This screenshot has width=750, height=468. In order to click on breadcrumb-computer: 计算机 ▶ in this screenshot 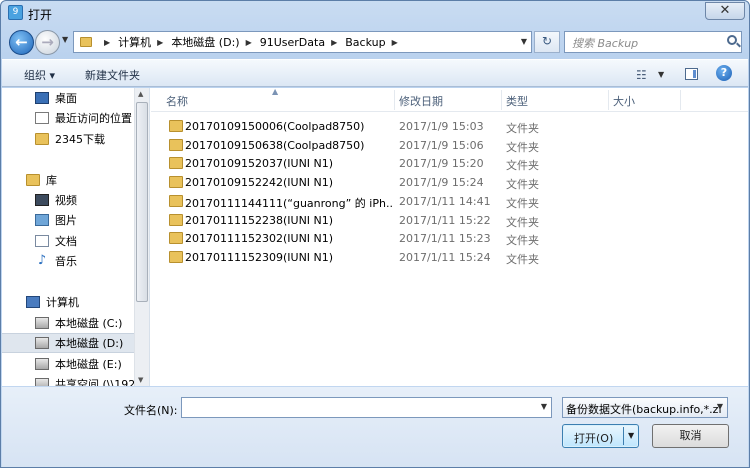, I will do `click(144, 42)`.